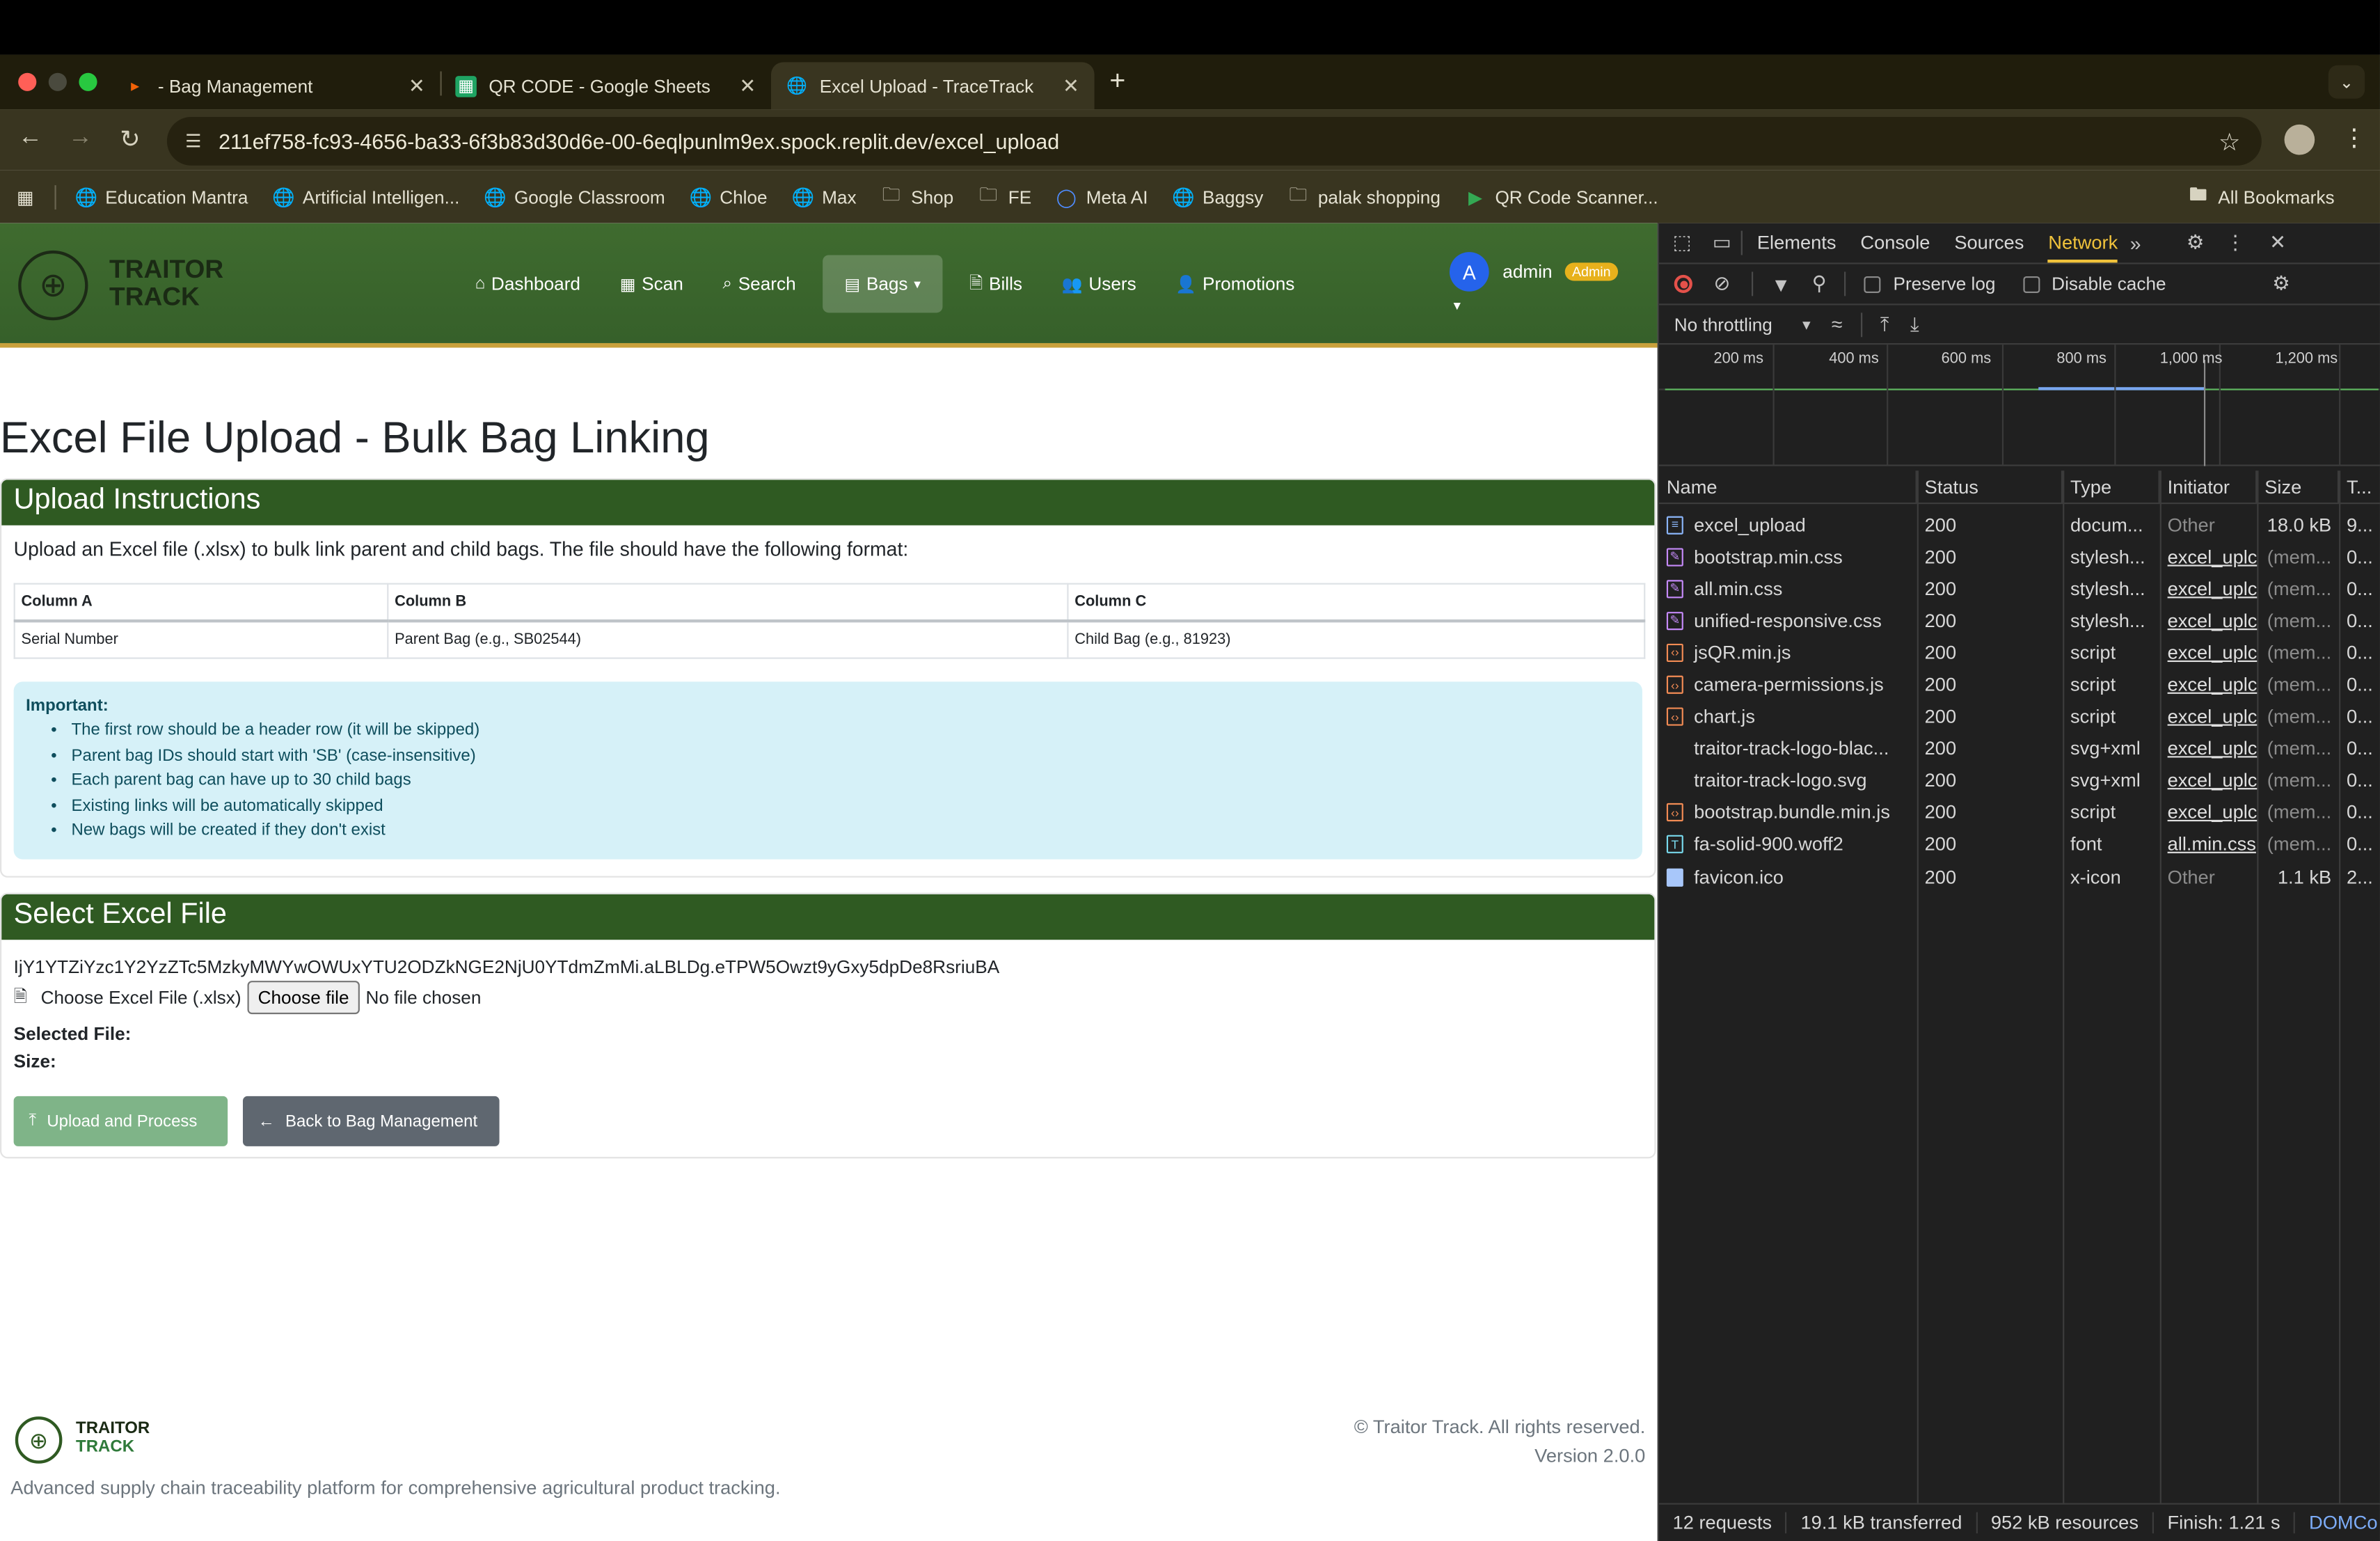  Describe the element at coordinates (166, 284) in the screenshot. I see `brand-name: TRAITOR TRACK` at that location.